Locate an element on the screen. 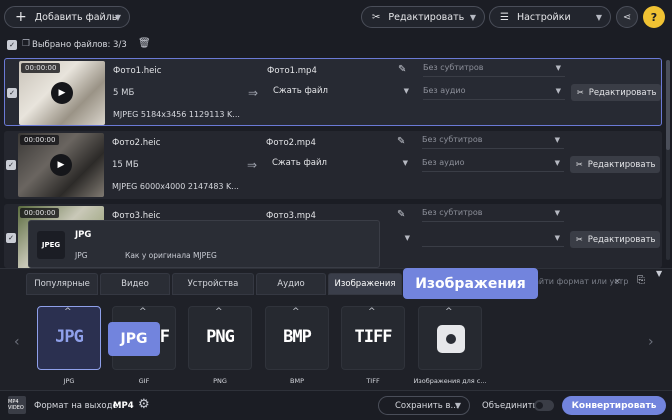 The image size is (672, 420). help-button: ? is located at coordinates (654, 17).